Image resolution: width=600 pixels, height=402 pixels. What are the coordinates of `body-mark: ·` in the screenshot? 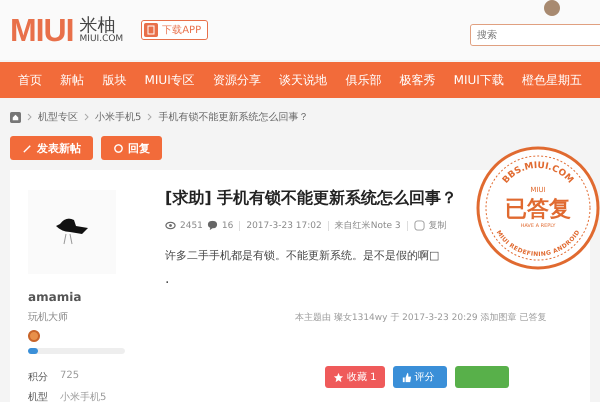 It's located at (167, 283).